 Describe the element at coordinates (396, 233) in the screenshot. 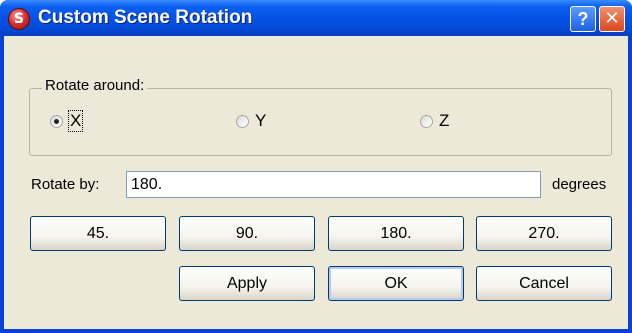

I see `preset-180-button: 180.` at that location.